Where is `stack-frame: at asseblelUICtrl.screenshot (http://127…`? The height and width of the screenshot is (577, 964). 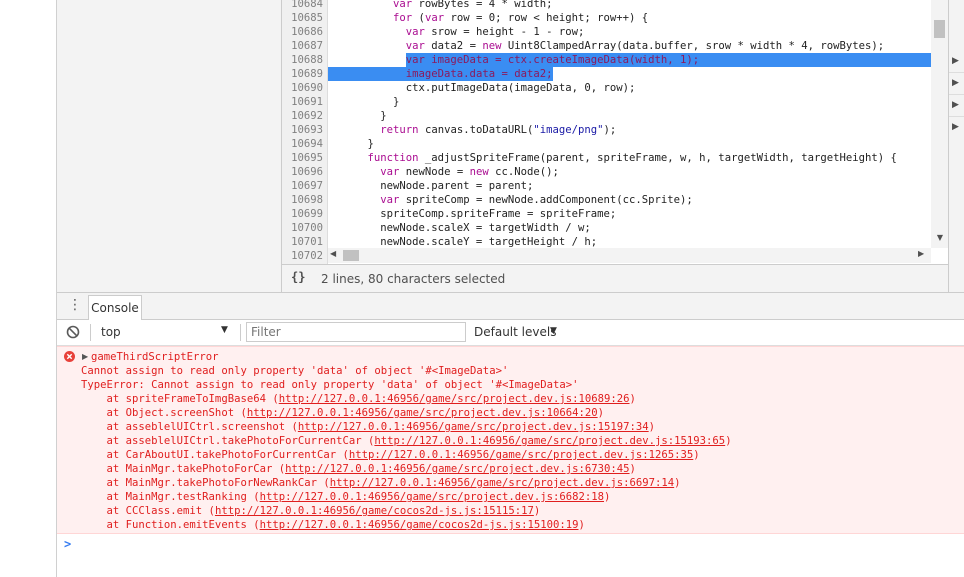 stack-frame: at asseblelUICtrl.screenshot (http://127… is located at coordinates (368, 427).